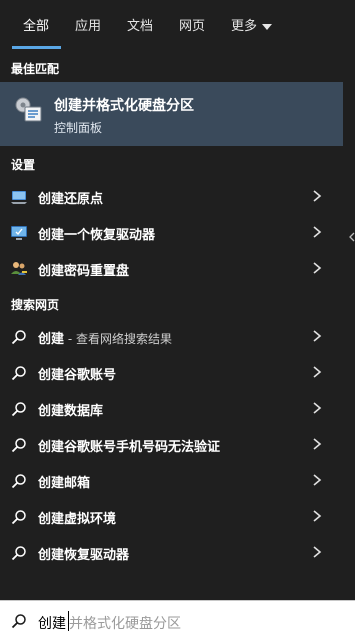 The image size is (355, 642). Describe the element at coordinates (171, 409) in the screenshot. I see `web-item: 创建数据库` at that location.